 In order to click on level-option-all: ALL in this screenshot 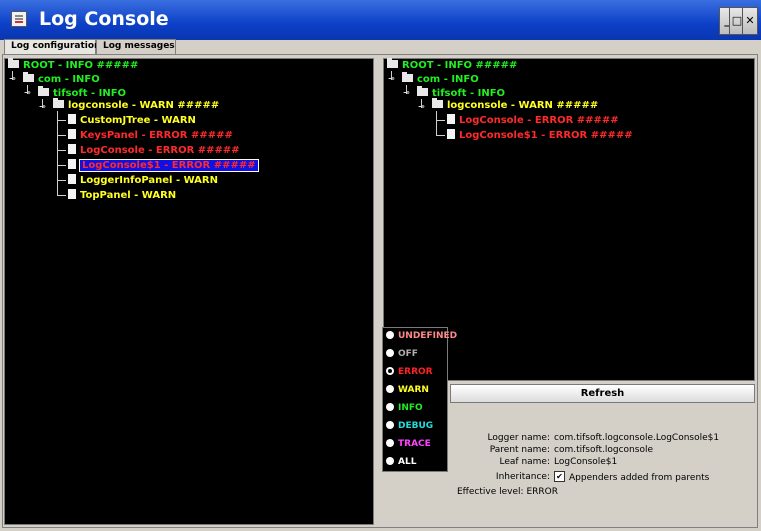, I will do `click(401, 462)`.